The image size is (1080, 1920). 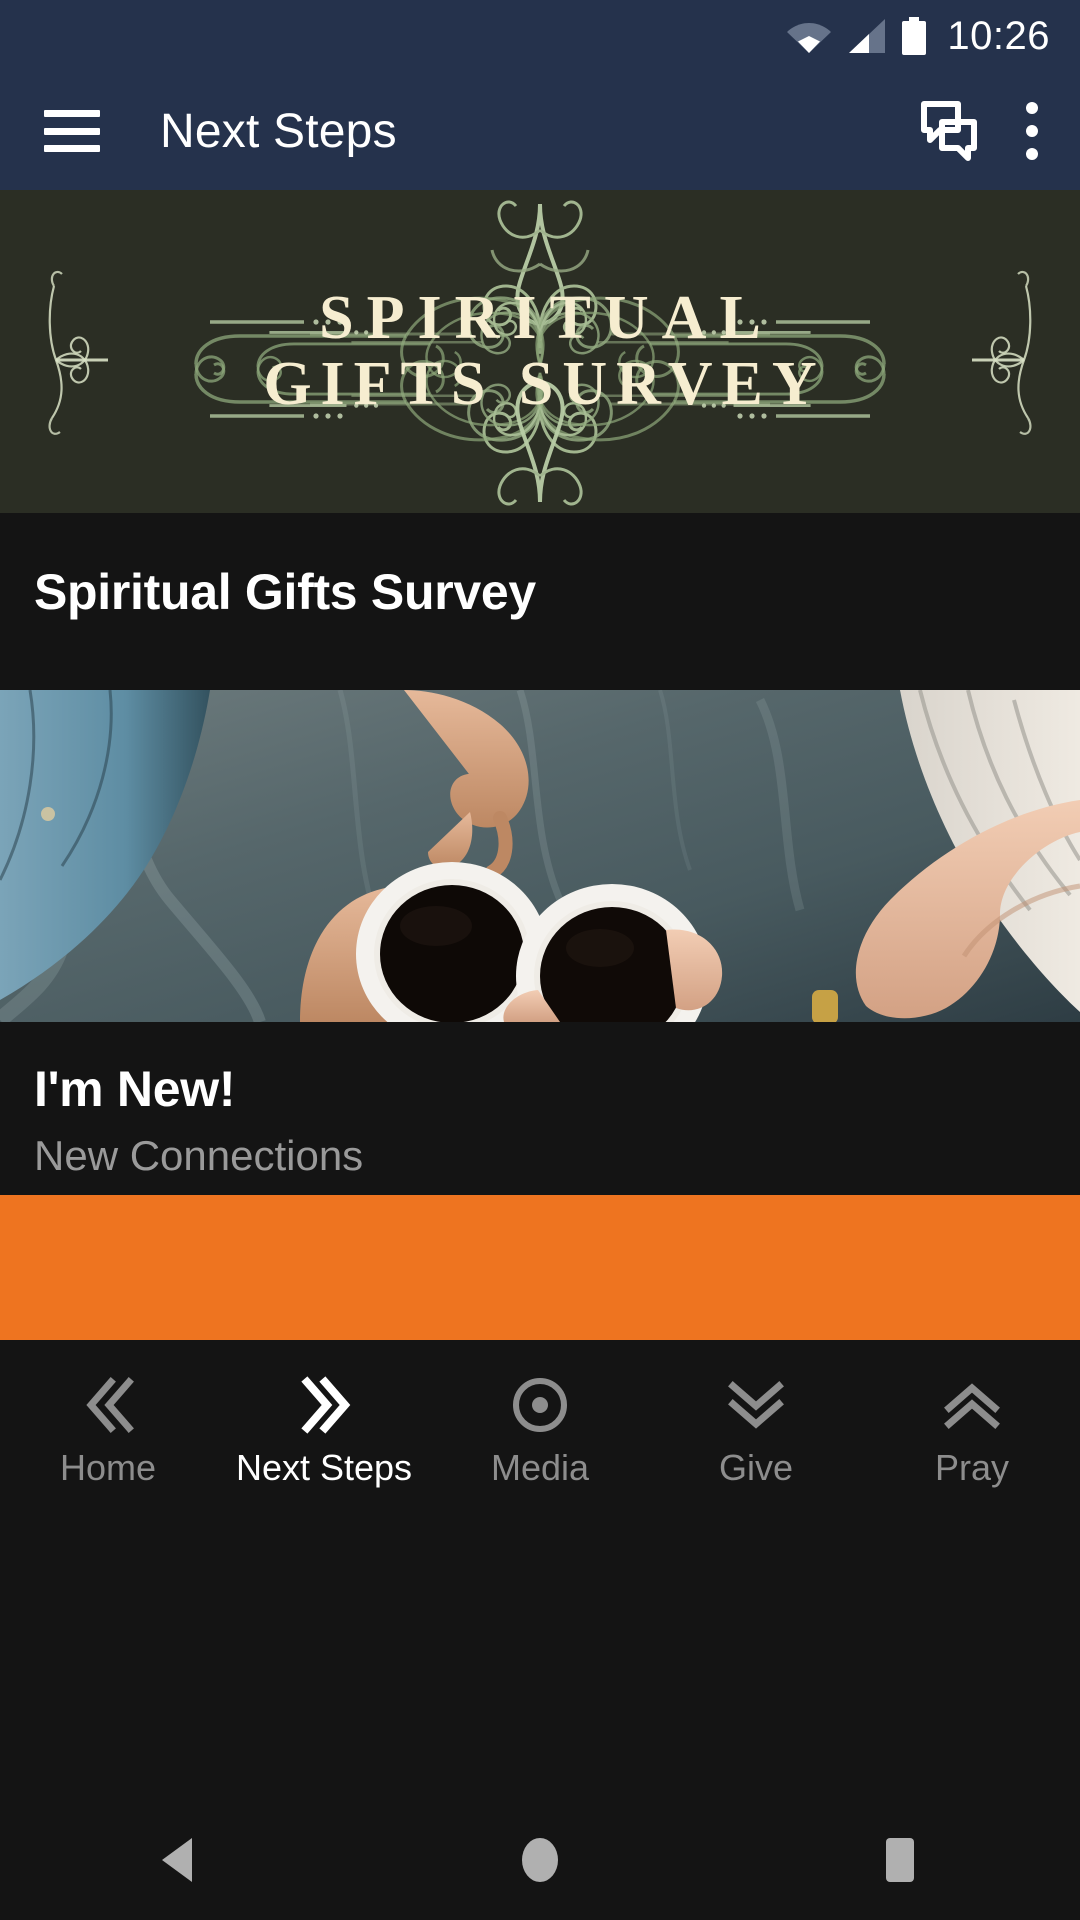 I want to click on tab-next-steps: Next Steps, so click(x=324, y=1426).